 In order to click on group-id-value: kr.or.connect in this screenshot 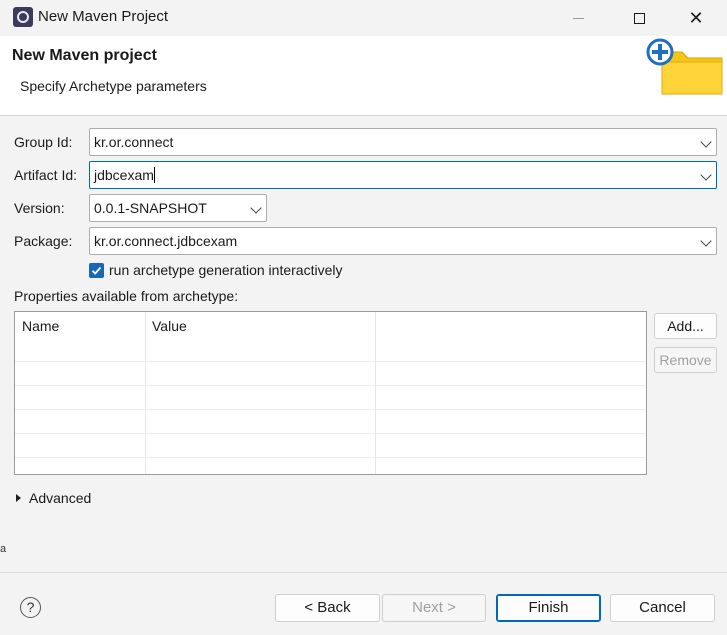, I will do `click(134, 142)`.